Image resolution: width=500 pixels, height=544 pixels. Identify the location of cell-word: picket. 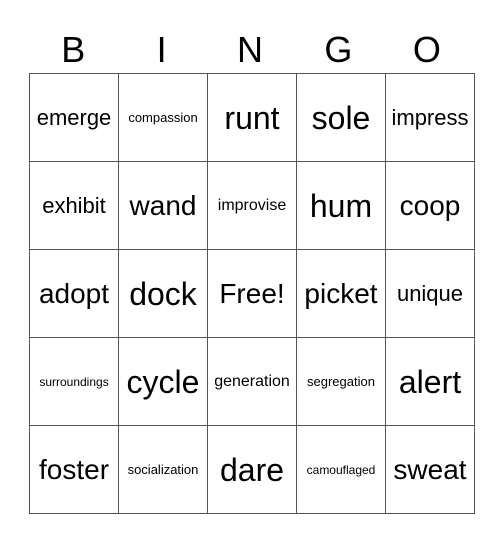
(341, 293).